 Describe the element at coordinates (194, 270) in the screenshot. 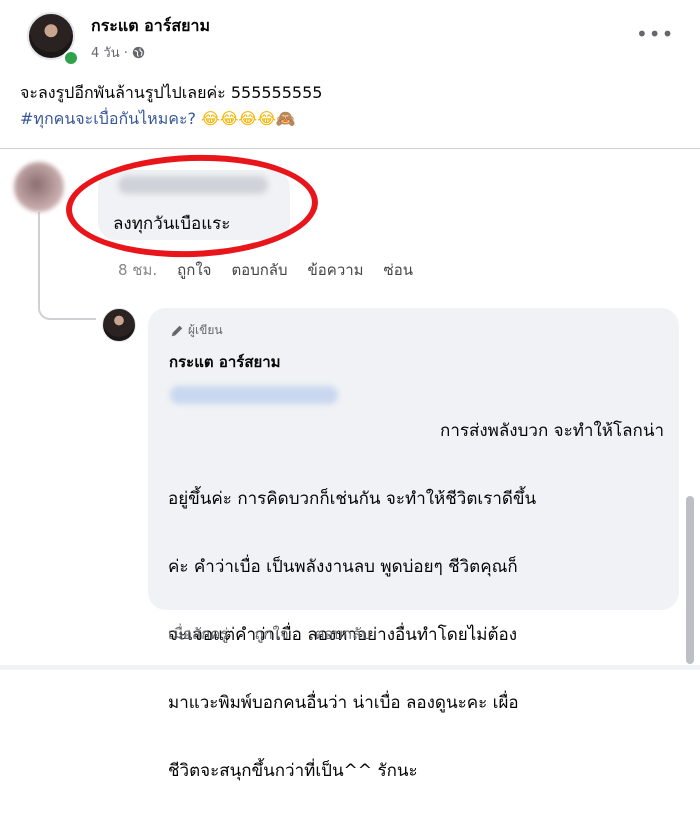

I see `comment-like-button: ถูกใจ` at that location.